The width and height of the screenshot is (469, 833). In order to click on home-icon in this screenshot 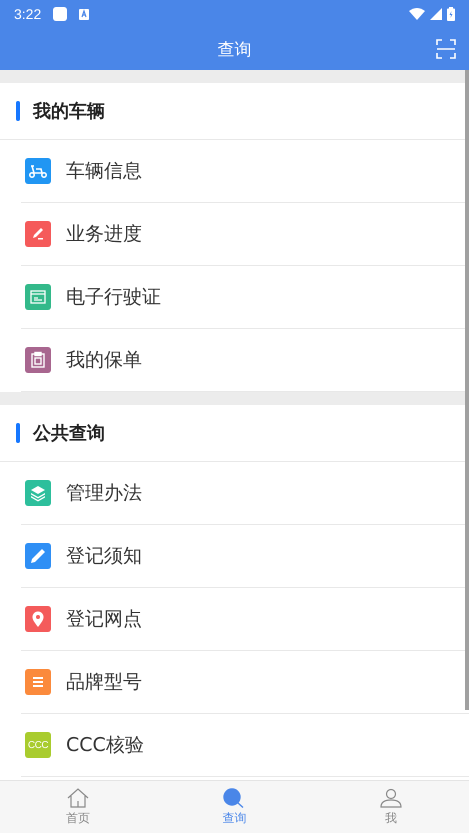, I will do `click(78, 798)`.